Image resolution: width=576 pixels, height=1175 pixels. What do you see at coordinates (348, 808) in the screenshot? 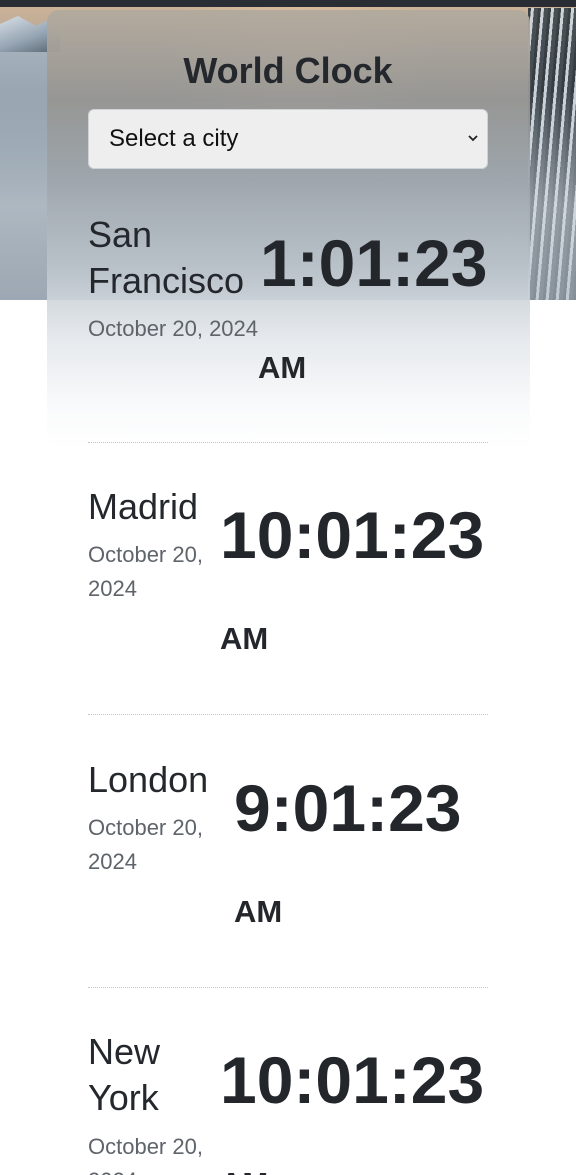
I see `city-time: 9:01:23` at bounding box center [348, 808].